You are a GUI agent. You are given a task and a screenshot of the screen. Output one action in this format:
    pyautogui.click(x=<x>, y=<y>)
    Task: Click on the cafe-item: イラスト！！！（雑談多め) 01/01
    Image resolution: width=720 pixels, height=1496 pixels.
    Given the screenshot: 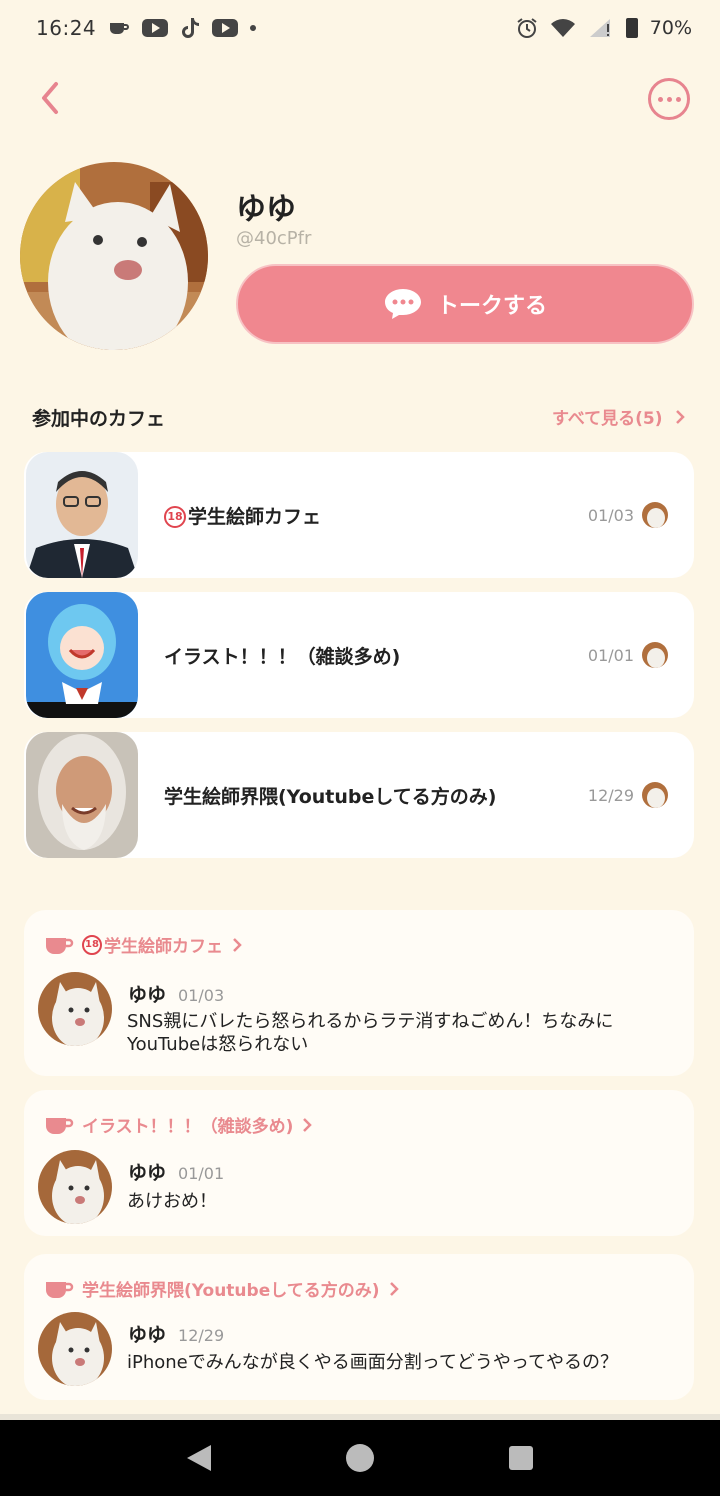 What is the action you would take?
    pyautogui.click(x=359, y=655)
    